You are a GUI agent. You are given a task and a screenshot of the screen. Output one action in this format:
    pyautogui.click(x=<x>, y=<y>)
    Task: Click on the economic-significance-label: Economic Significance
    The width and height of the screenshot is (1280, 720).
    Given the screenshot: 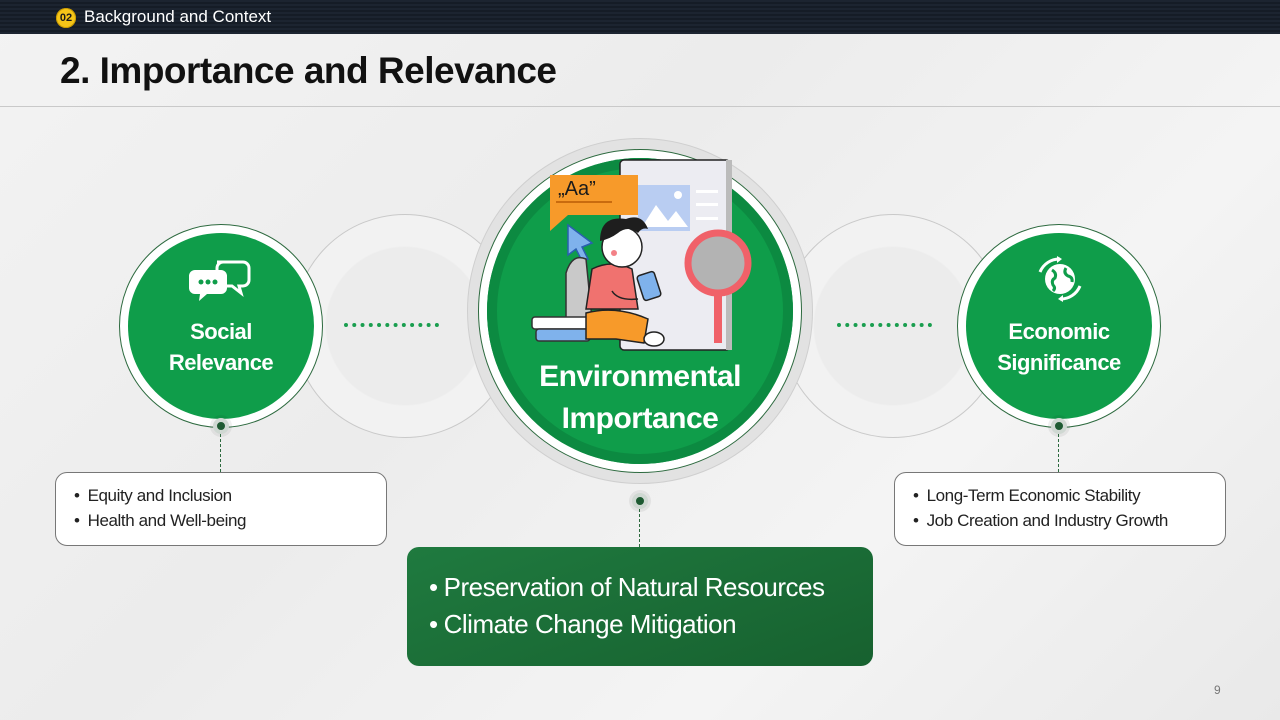 What is the action you would take?
    pyautogui.click(x=1059, y=347)
    